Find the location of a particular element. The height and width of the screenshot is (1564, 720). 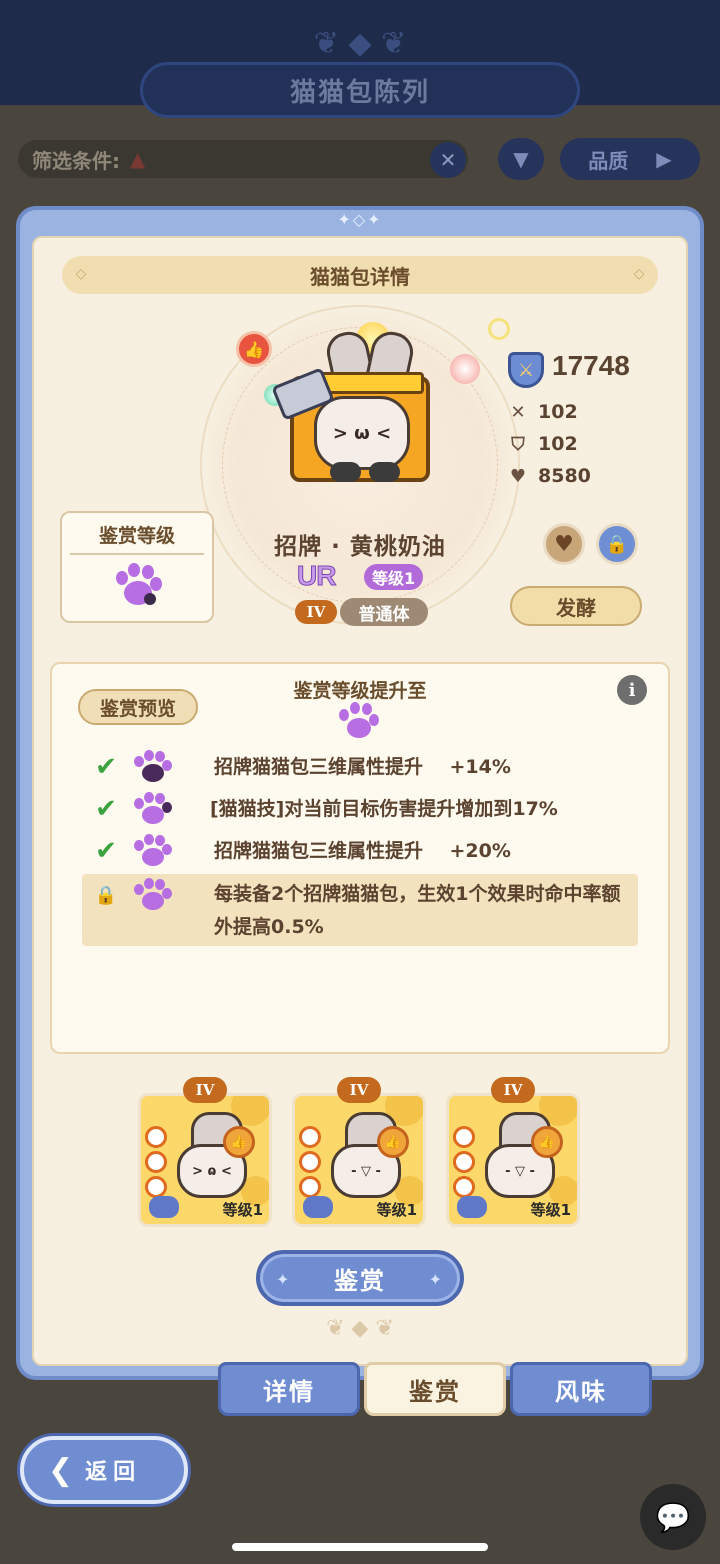

ferment-button: 发酵 is located at coordinates (576, 606).